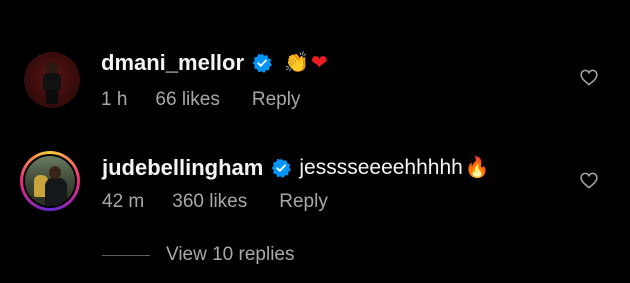  I want to click on comment-header: judebellingham jesssseeeehhhhh 🔥, so click(296, 168).